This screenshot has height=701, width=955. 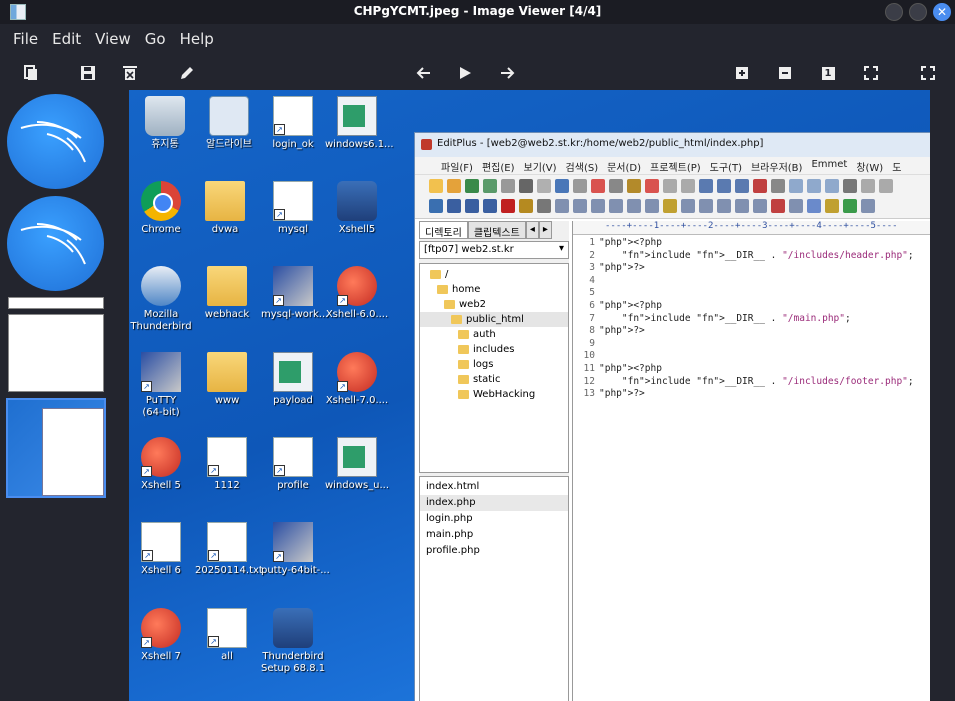 What do you see at coordinates (494, 503) in the screenshot?
I see `file-list-item: index.php` at bounding box center [494, 503].